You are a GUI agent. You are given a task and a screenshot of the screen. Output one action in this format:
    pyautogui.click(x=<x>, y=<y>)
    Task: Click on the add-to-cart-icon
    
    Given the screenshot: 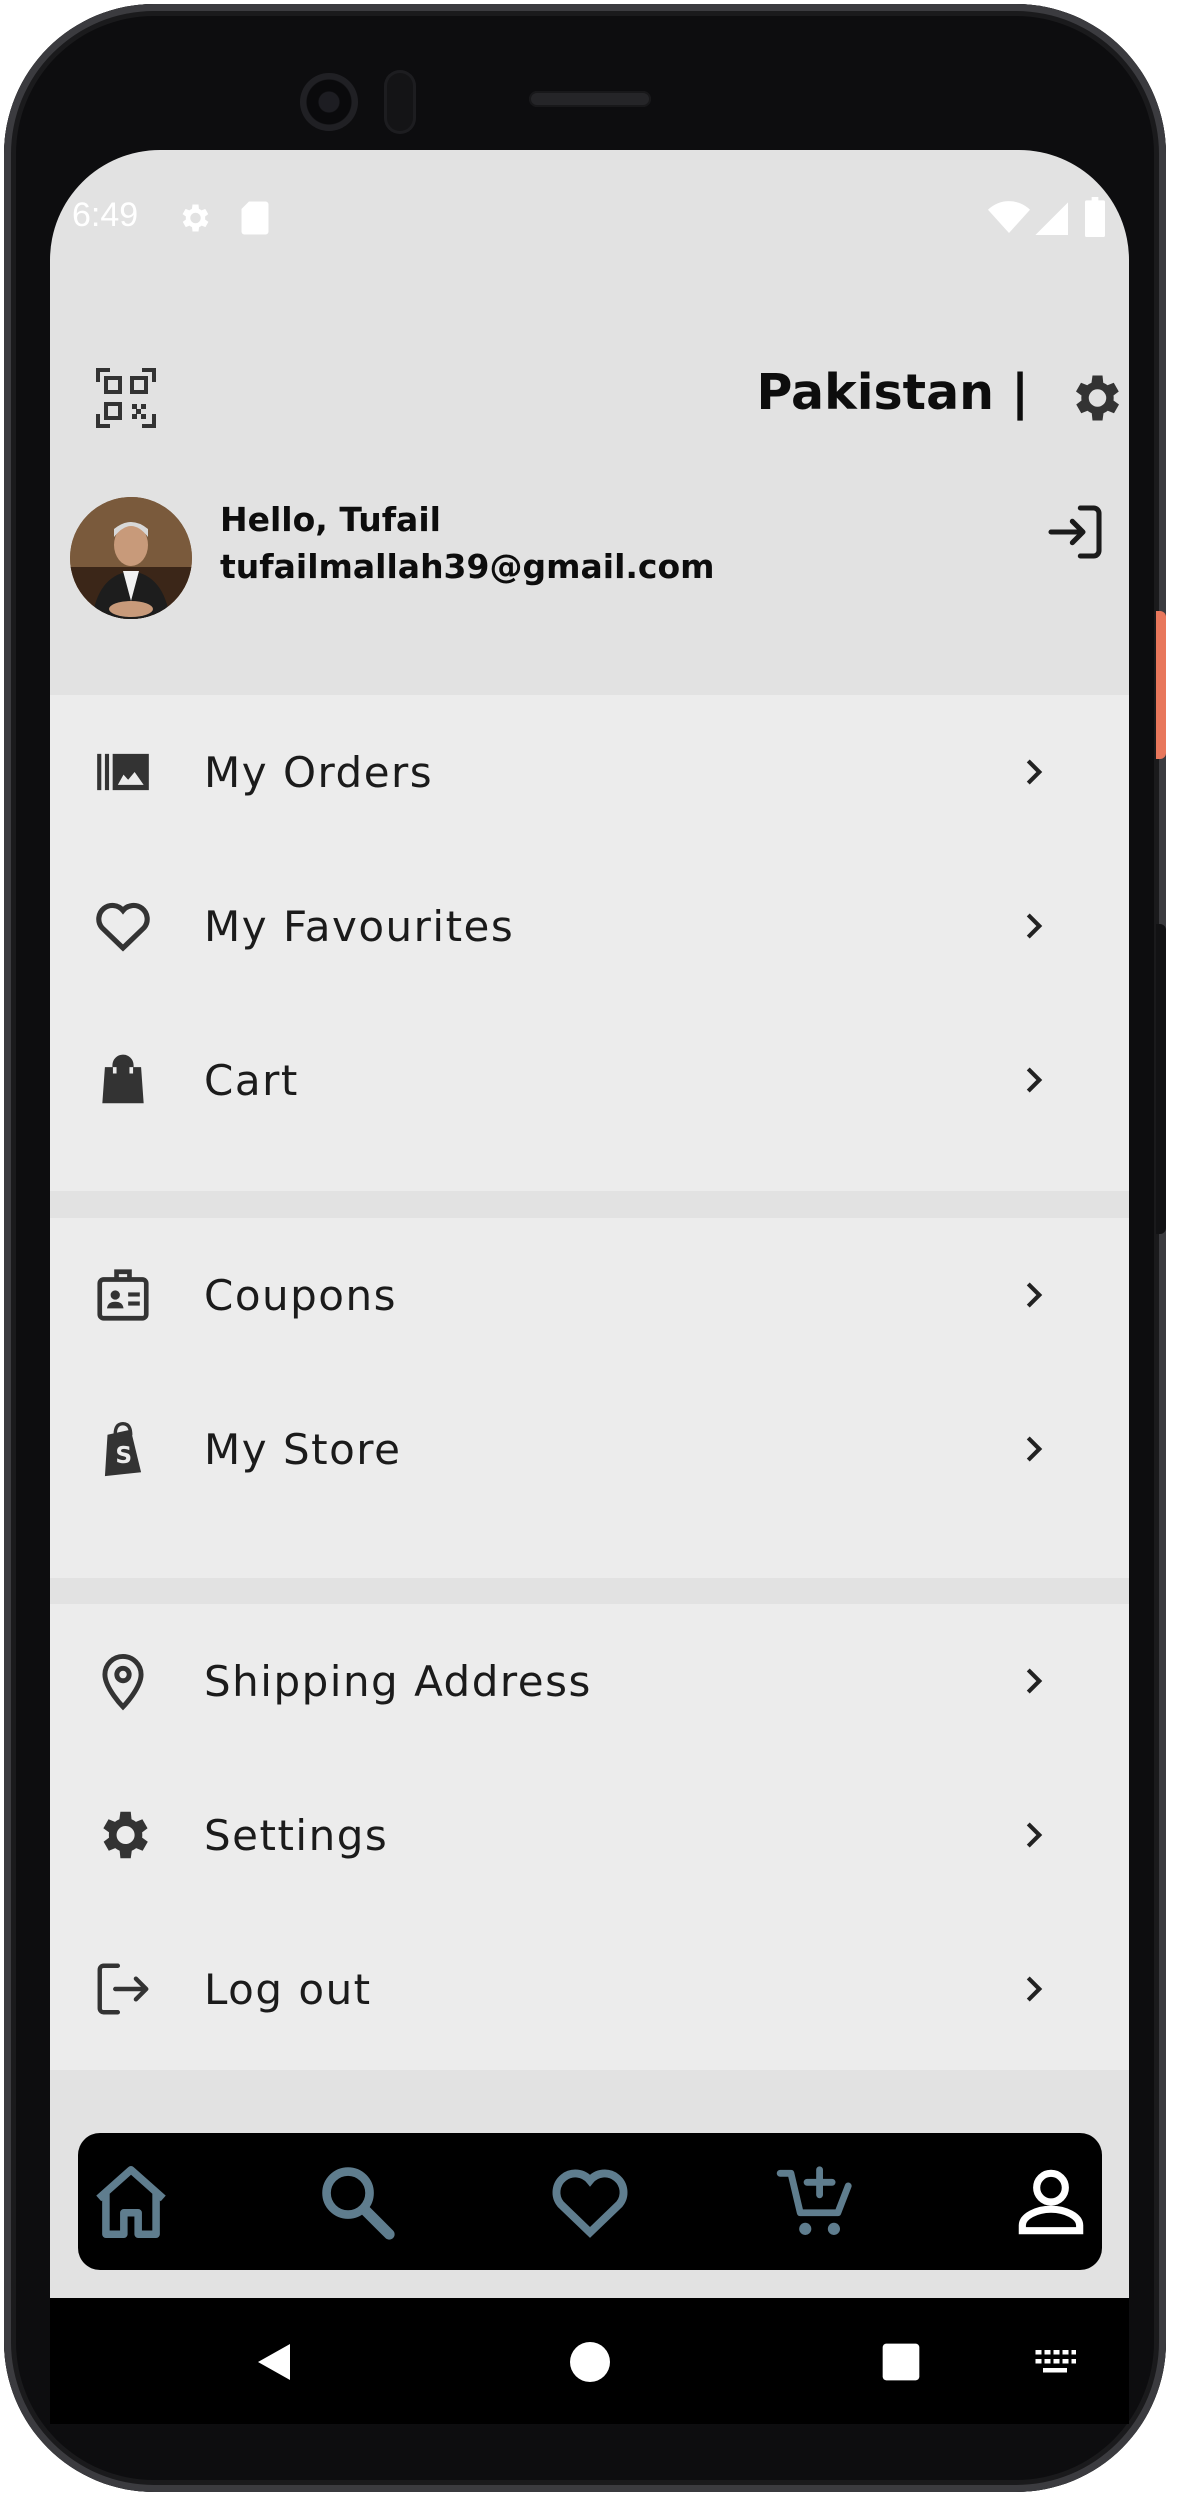 What is the action you would take?
    pyautogui.click(x=816, y=2202)
    